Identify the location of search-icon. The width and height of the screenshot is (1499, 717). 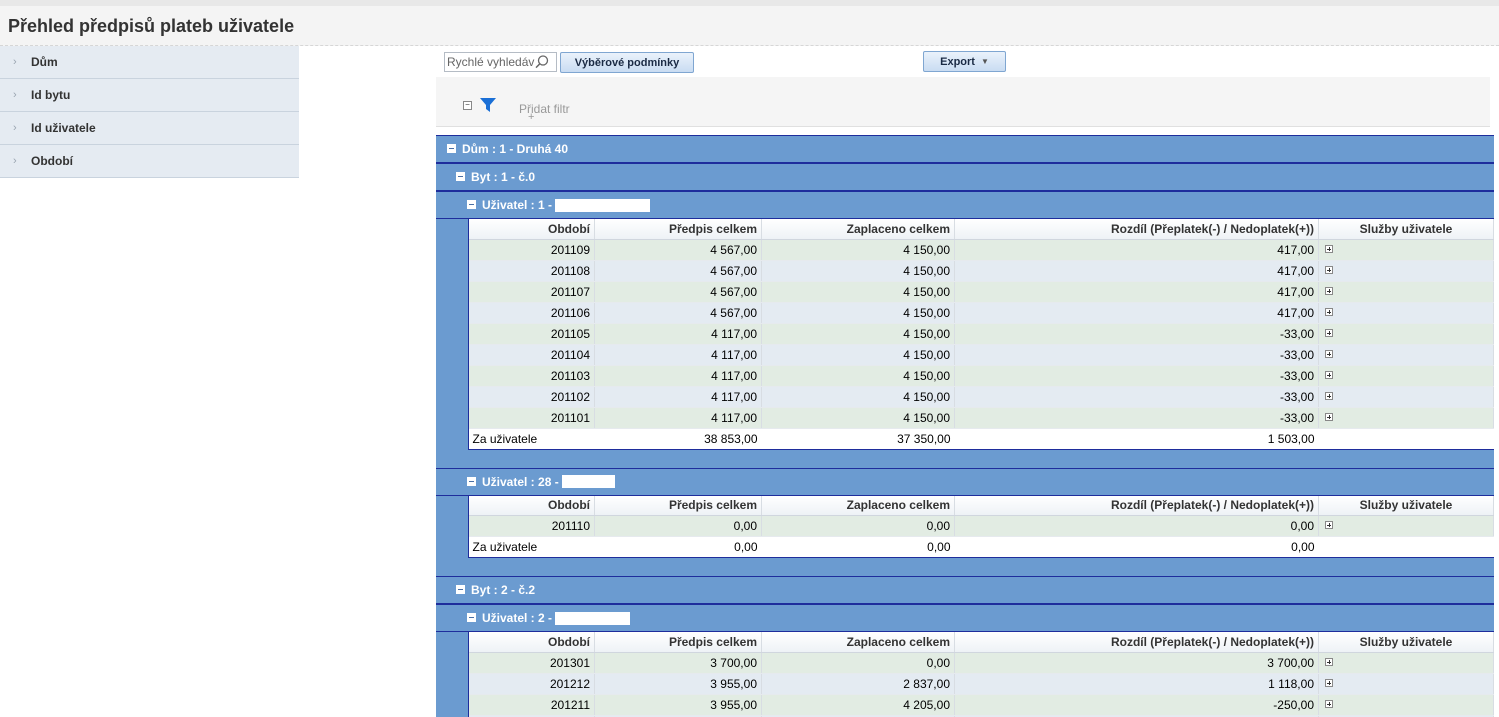
(542, 62).